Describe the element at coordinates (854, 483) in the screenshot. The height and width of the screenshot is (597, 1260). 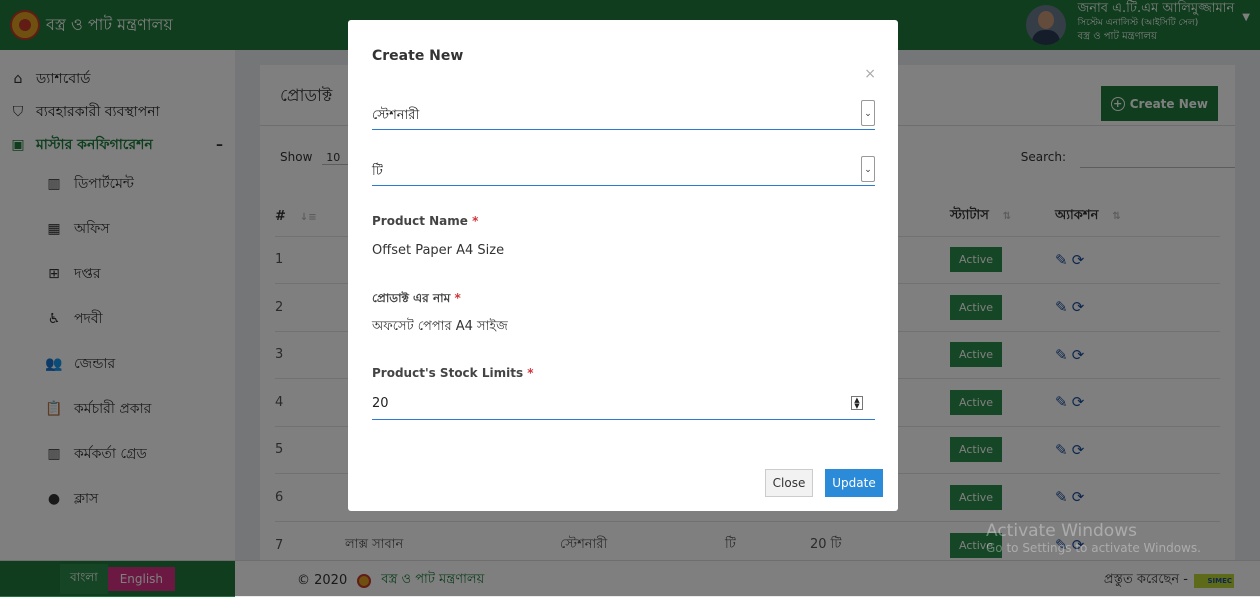
I see `update-button: Update` at that location.